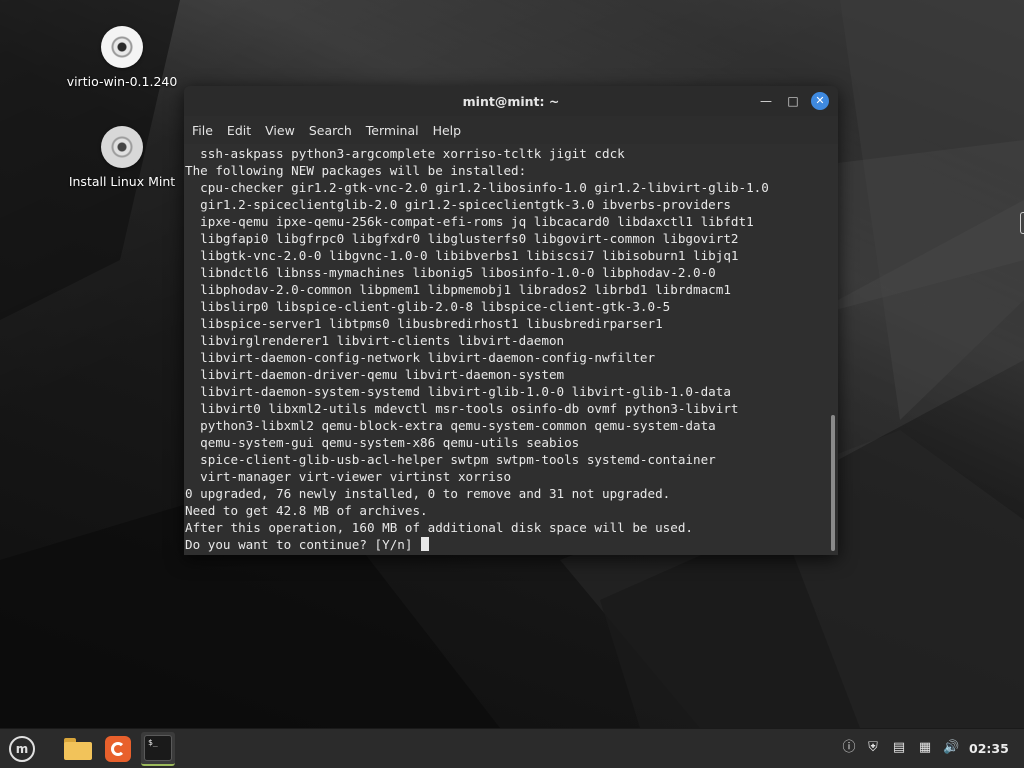 The height and width of the screenshot is (768, 1024). I want to click on terminal-launcher: $_, so click(158, 749).